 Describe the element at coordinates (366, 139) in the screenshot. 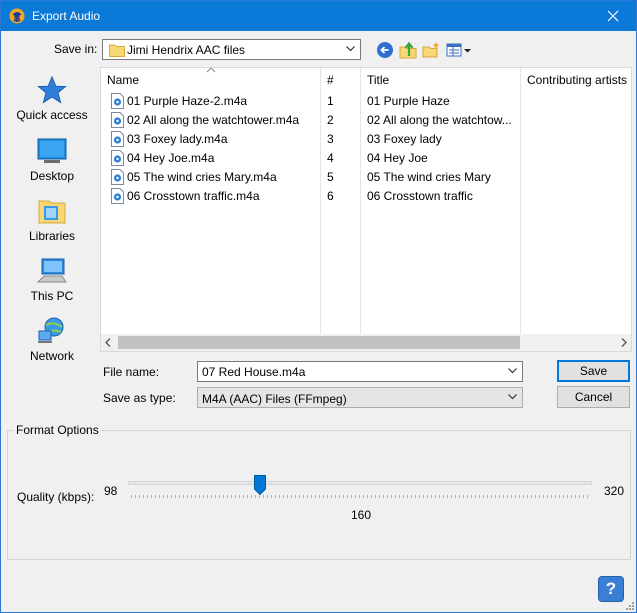

I see `table-row: 03 Foxey lady.m4a 3 03 Foxey lady` at that location.